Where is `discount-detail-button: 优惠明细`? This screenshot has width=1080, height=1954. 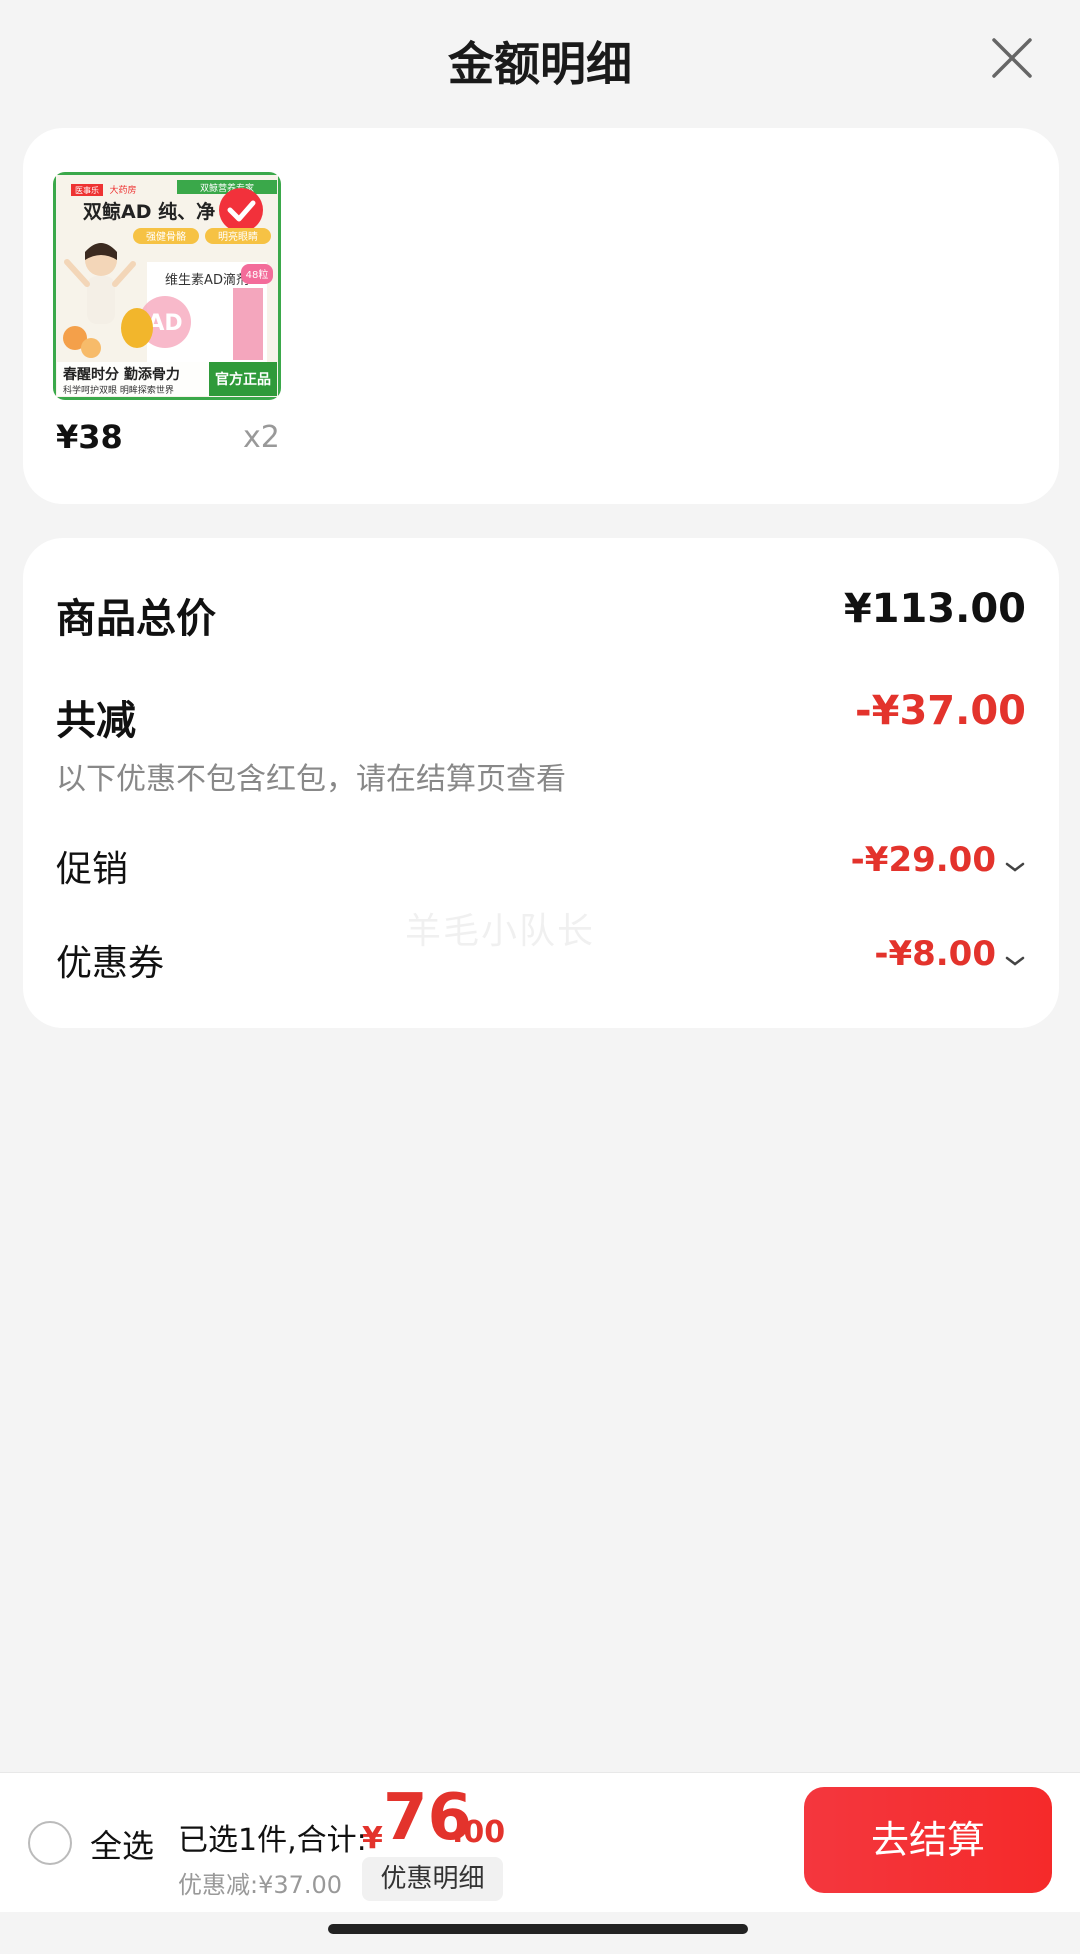 discount-detail-button: 优惠明细 is located at coordinates (432, 1879).